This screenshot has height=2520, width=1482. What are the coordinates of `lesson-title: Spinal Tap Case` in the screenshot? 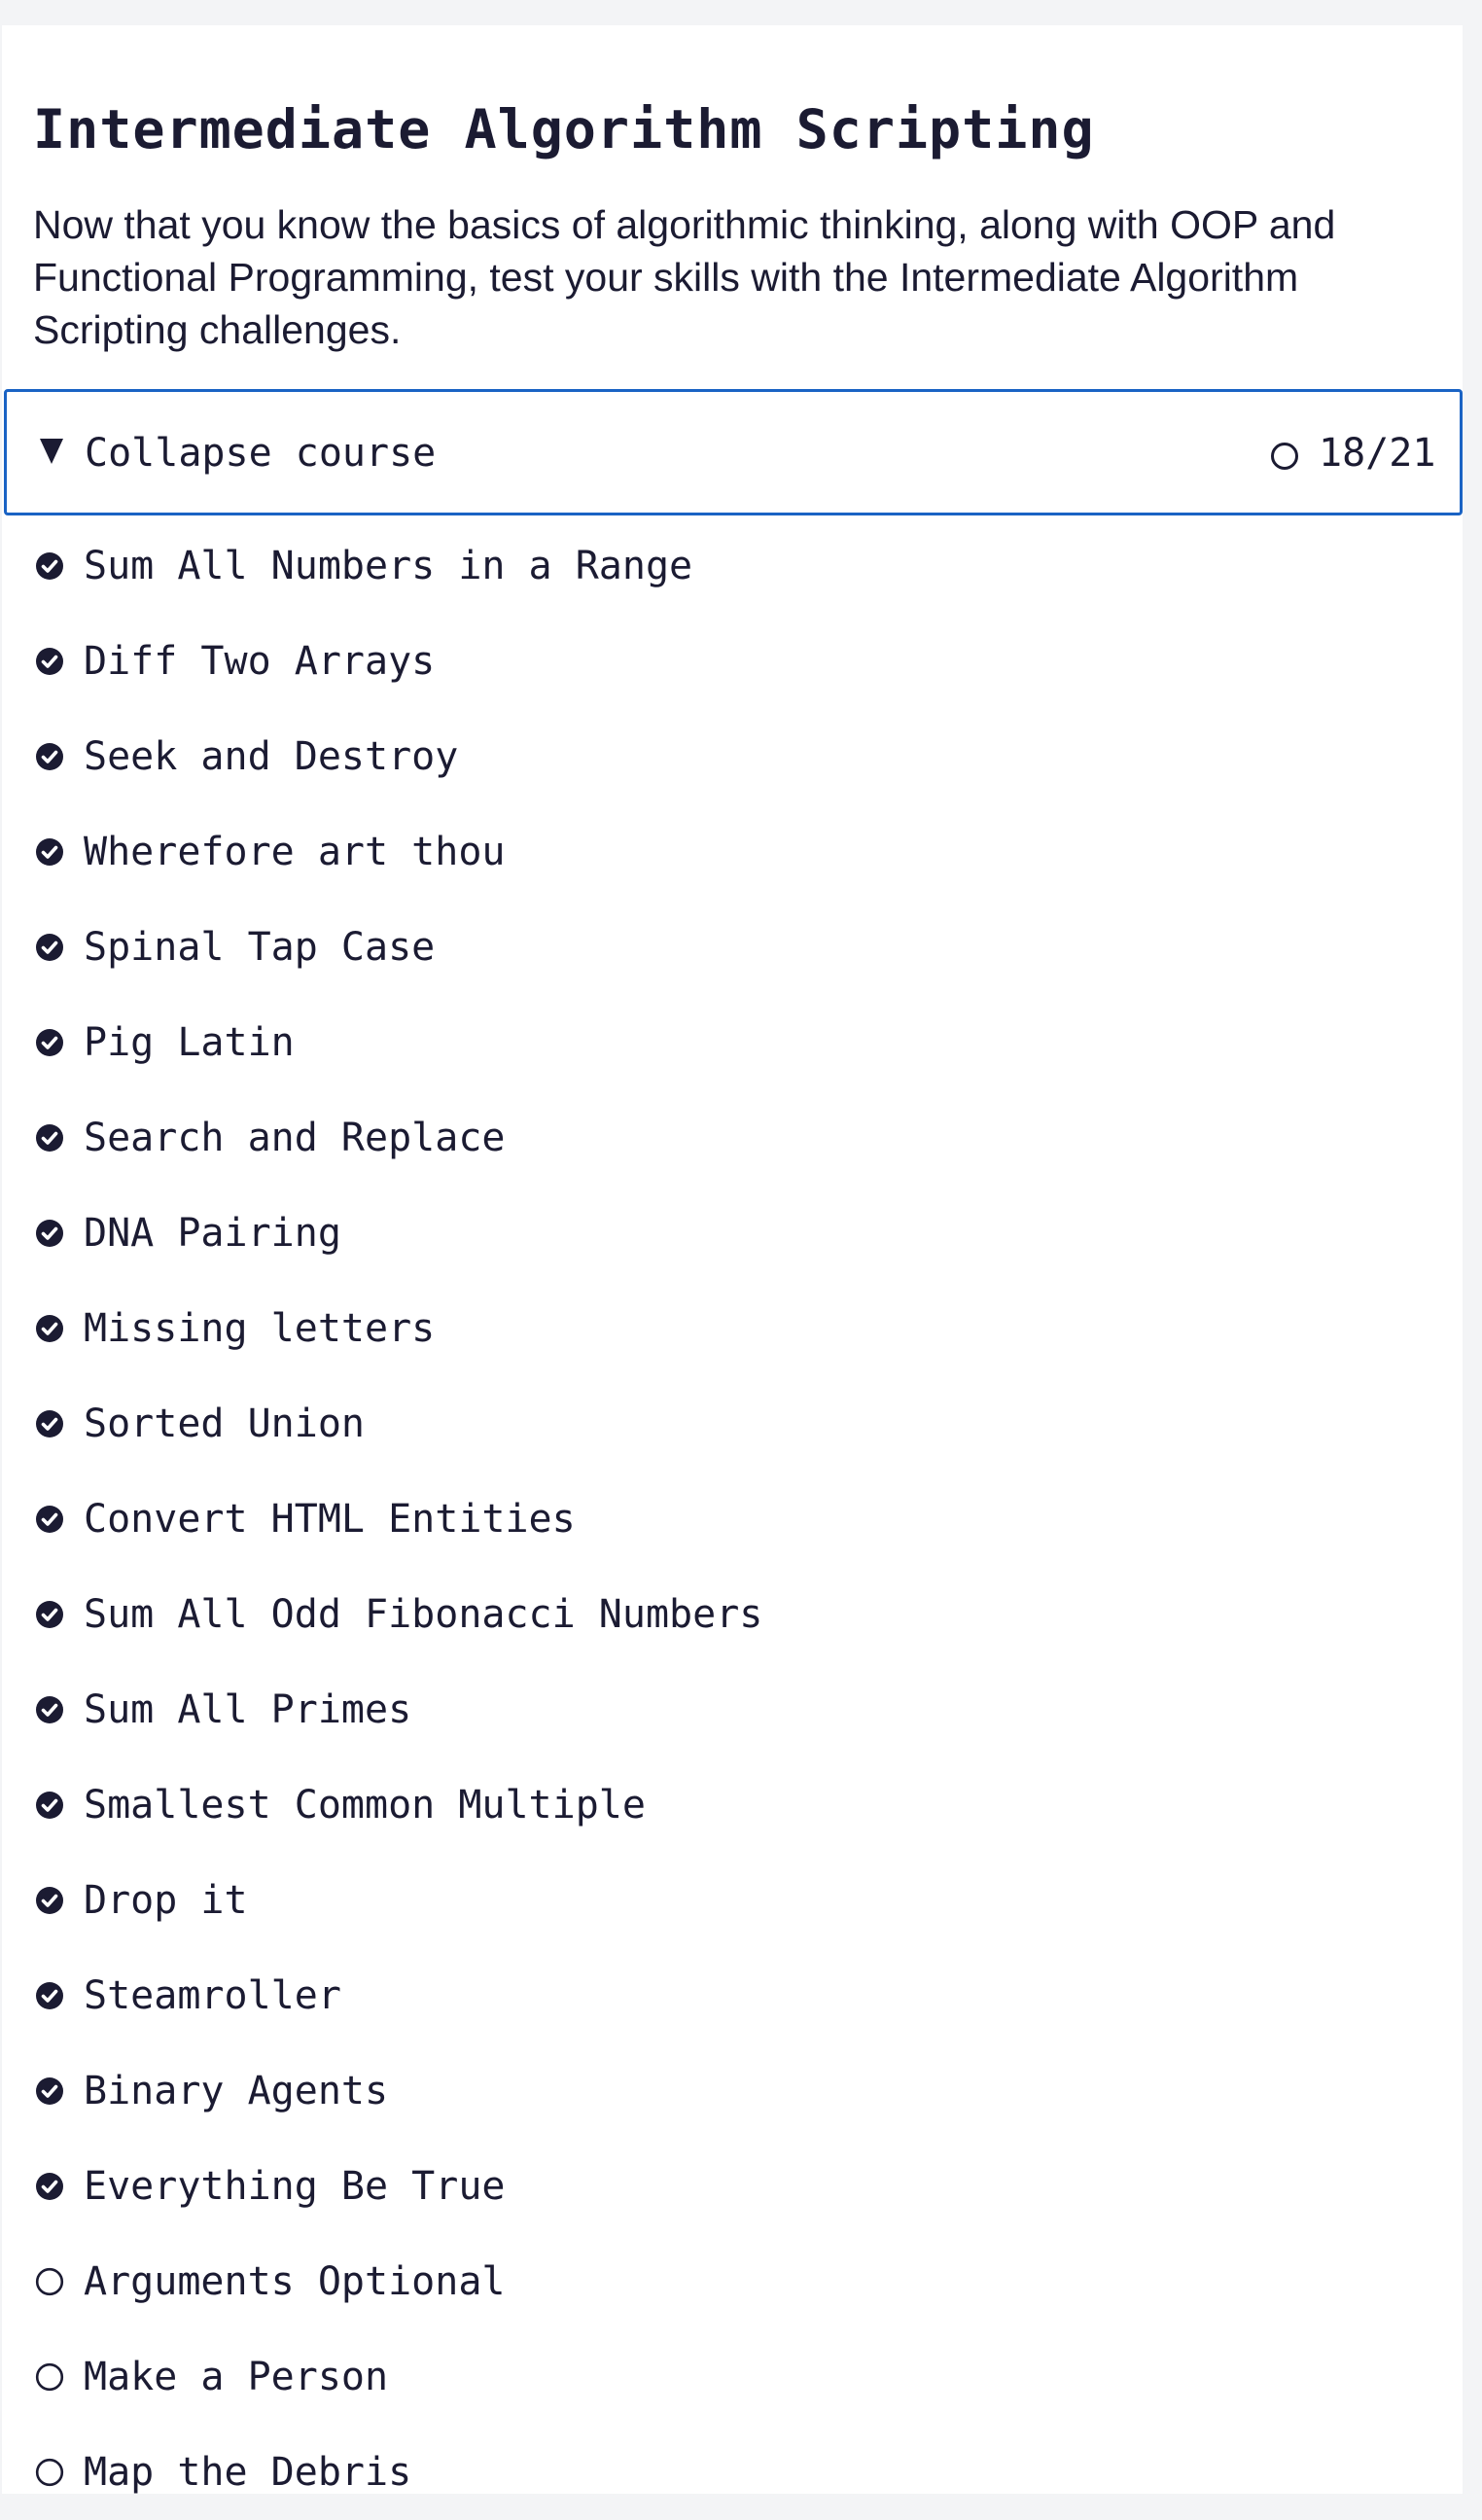 It's located at (260, 947).